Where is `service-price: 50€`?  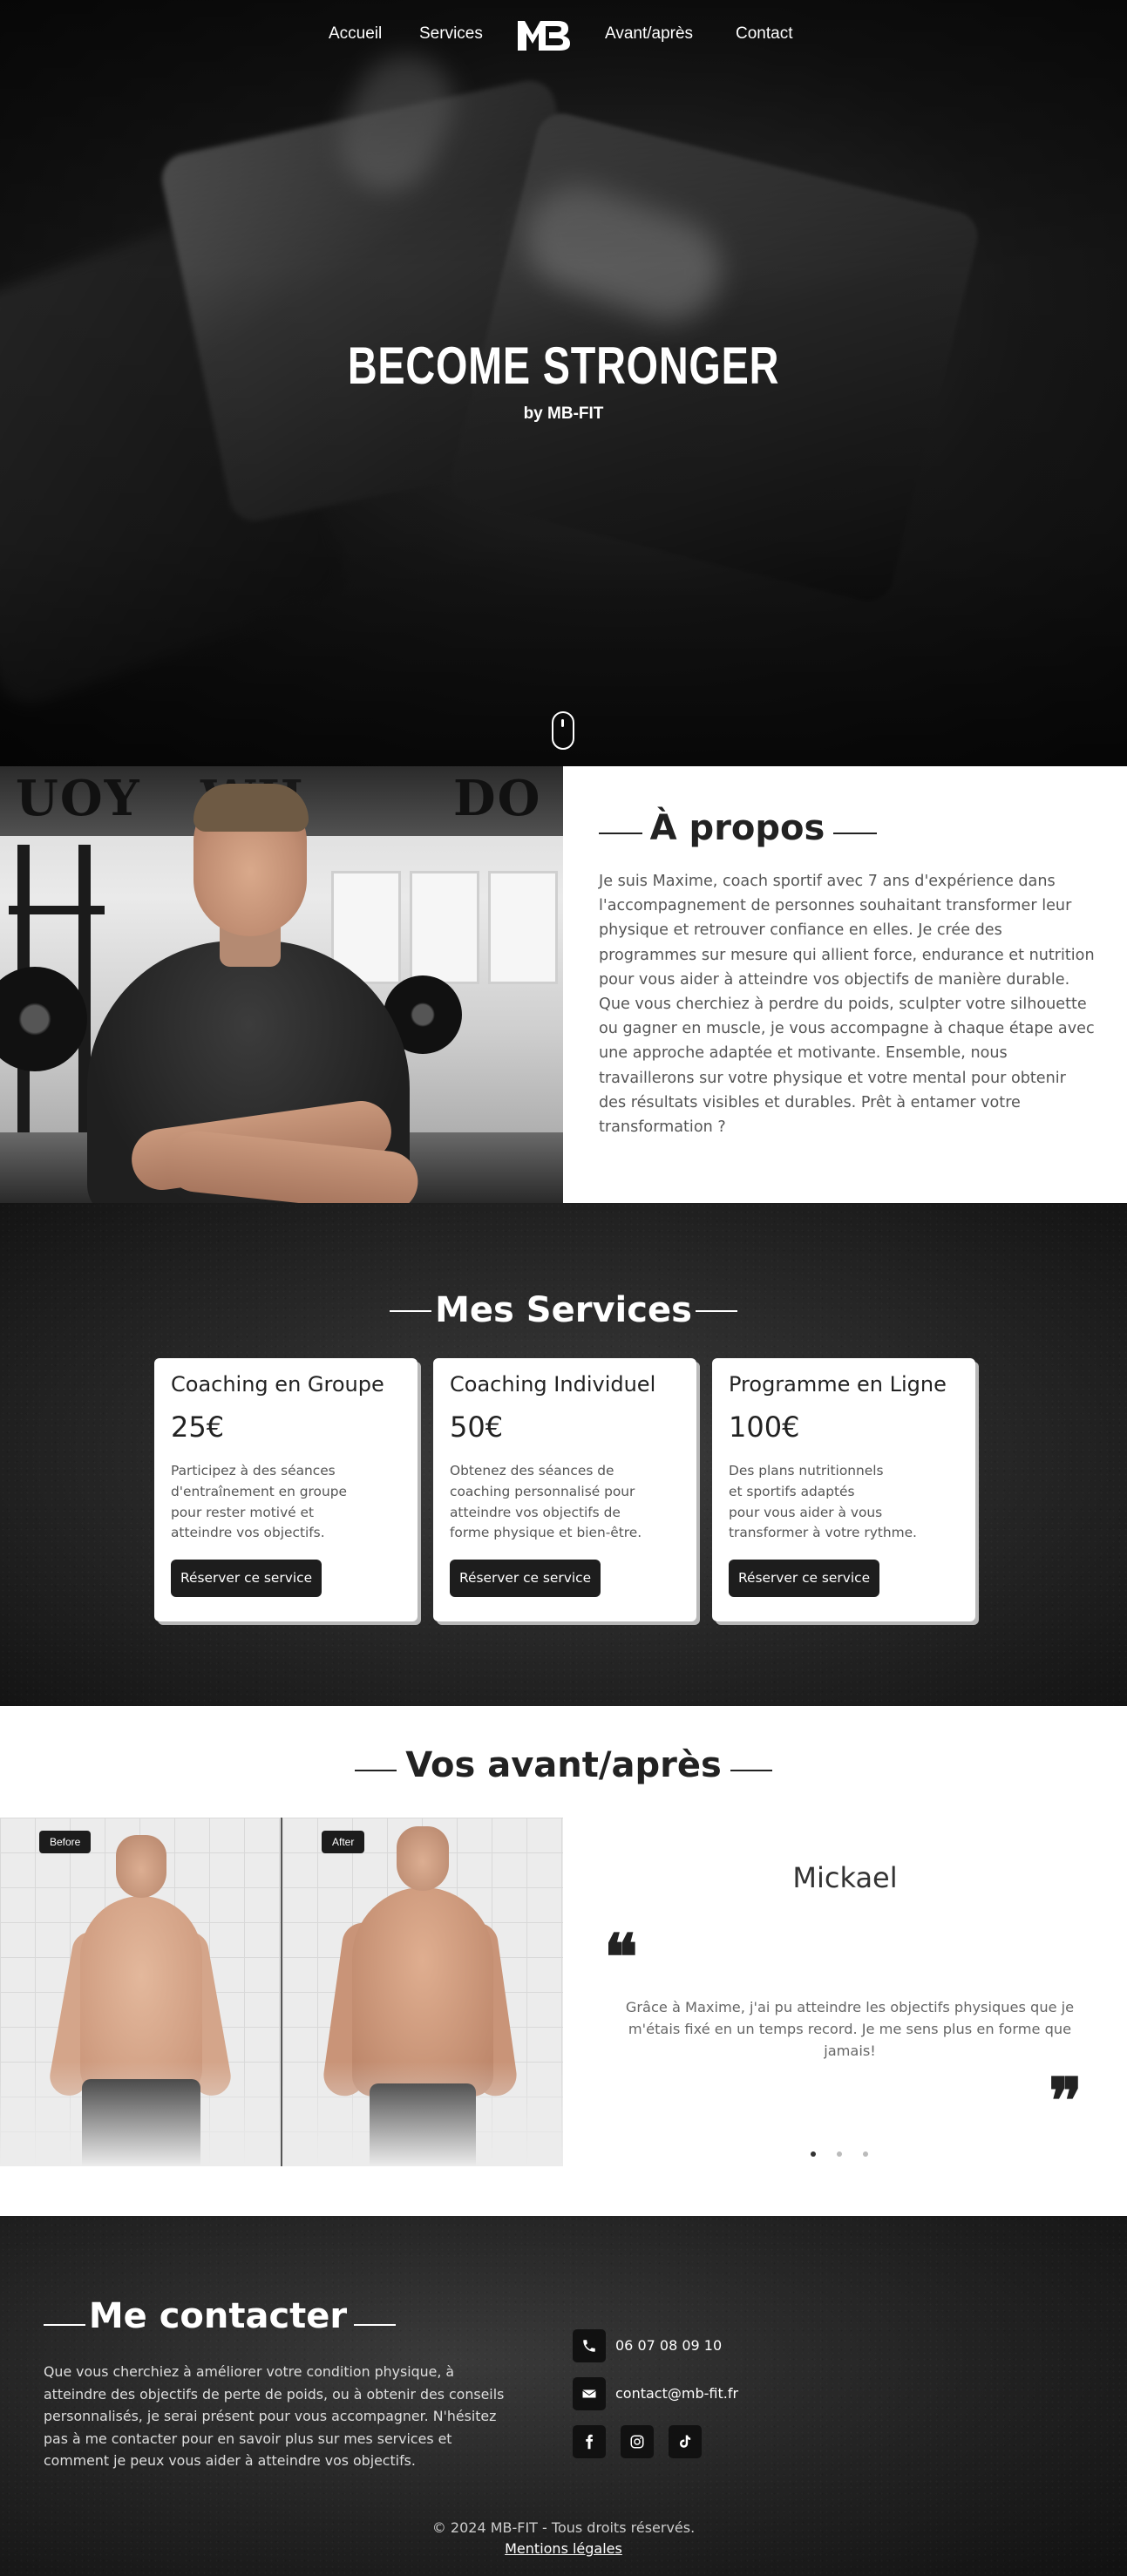 service-price: 50€ is located at coordinates (477, 1427).